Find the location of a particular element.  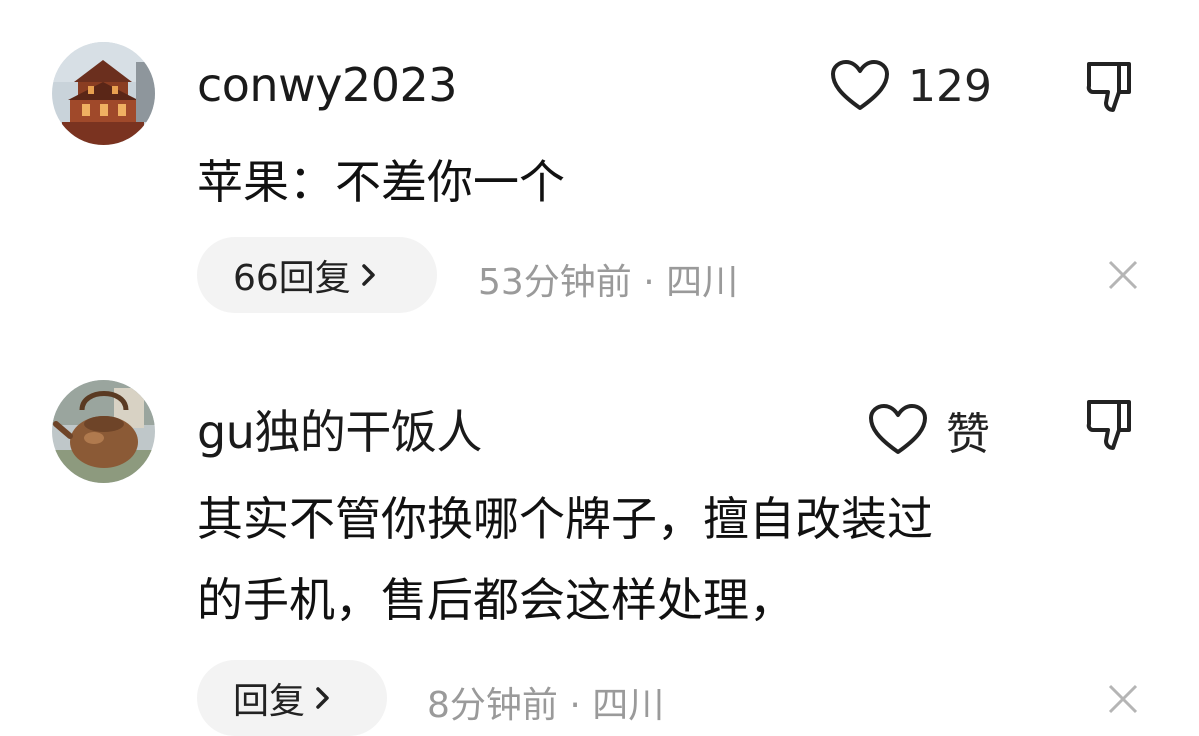

reply-count-label: 66回复 is located at coordinates (292, 278).